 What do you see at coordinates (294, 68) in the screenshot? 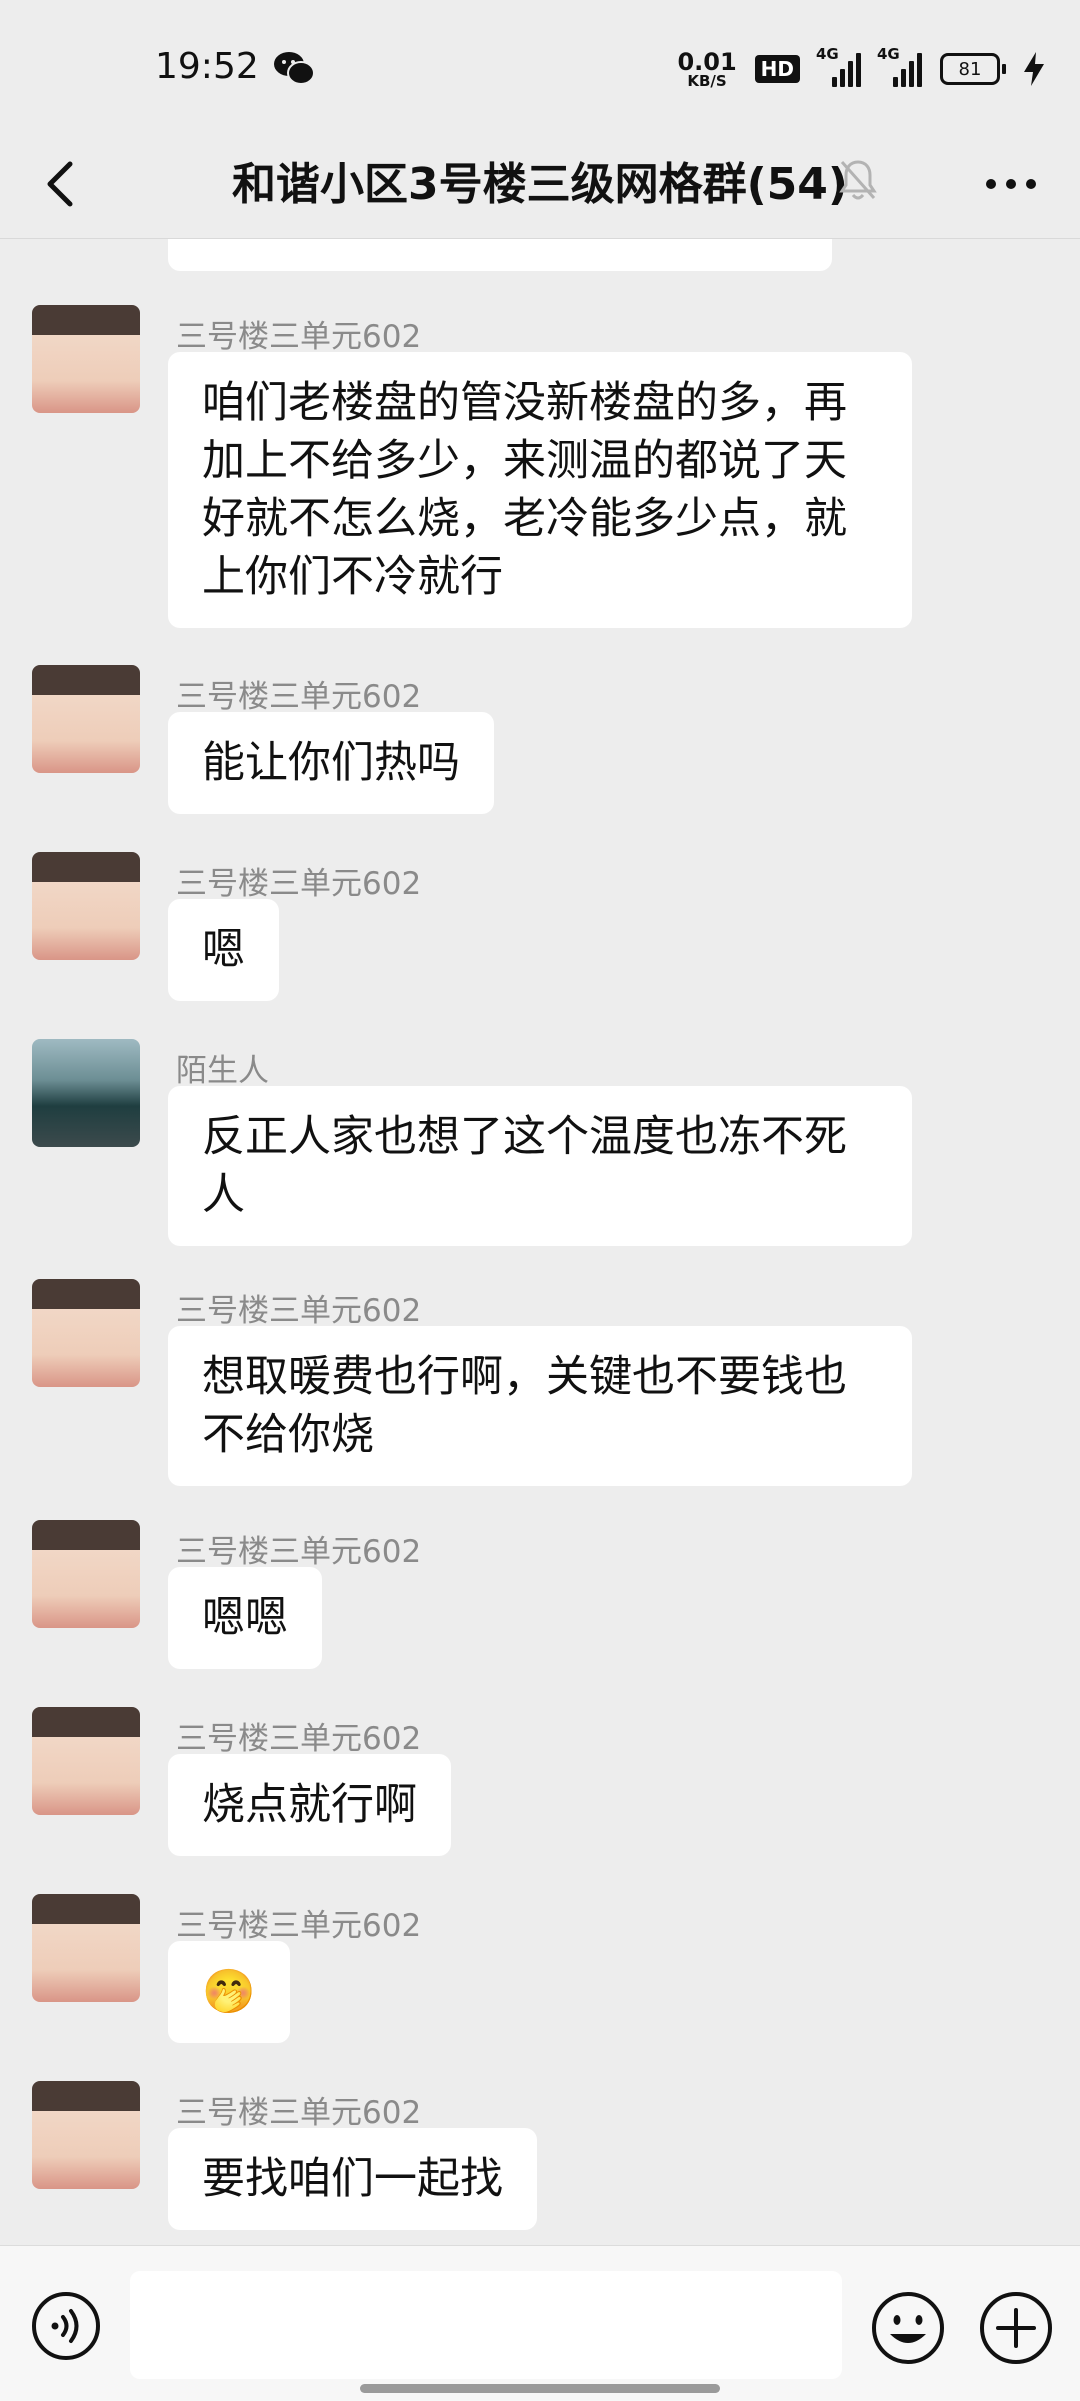
I see `wechat-icon` at bounding box center [294, 68].